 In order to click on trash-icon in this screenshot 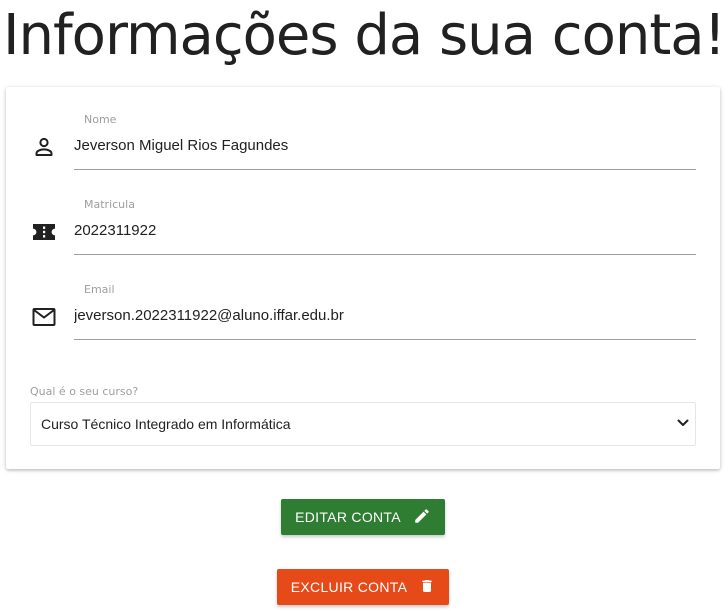, I will do `click(427, 587)`.